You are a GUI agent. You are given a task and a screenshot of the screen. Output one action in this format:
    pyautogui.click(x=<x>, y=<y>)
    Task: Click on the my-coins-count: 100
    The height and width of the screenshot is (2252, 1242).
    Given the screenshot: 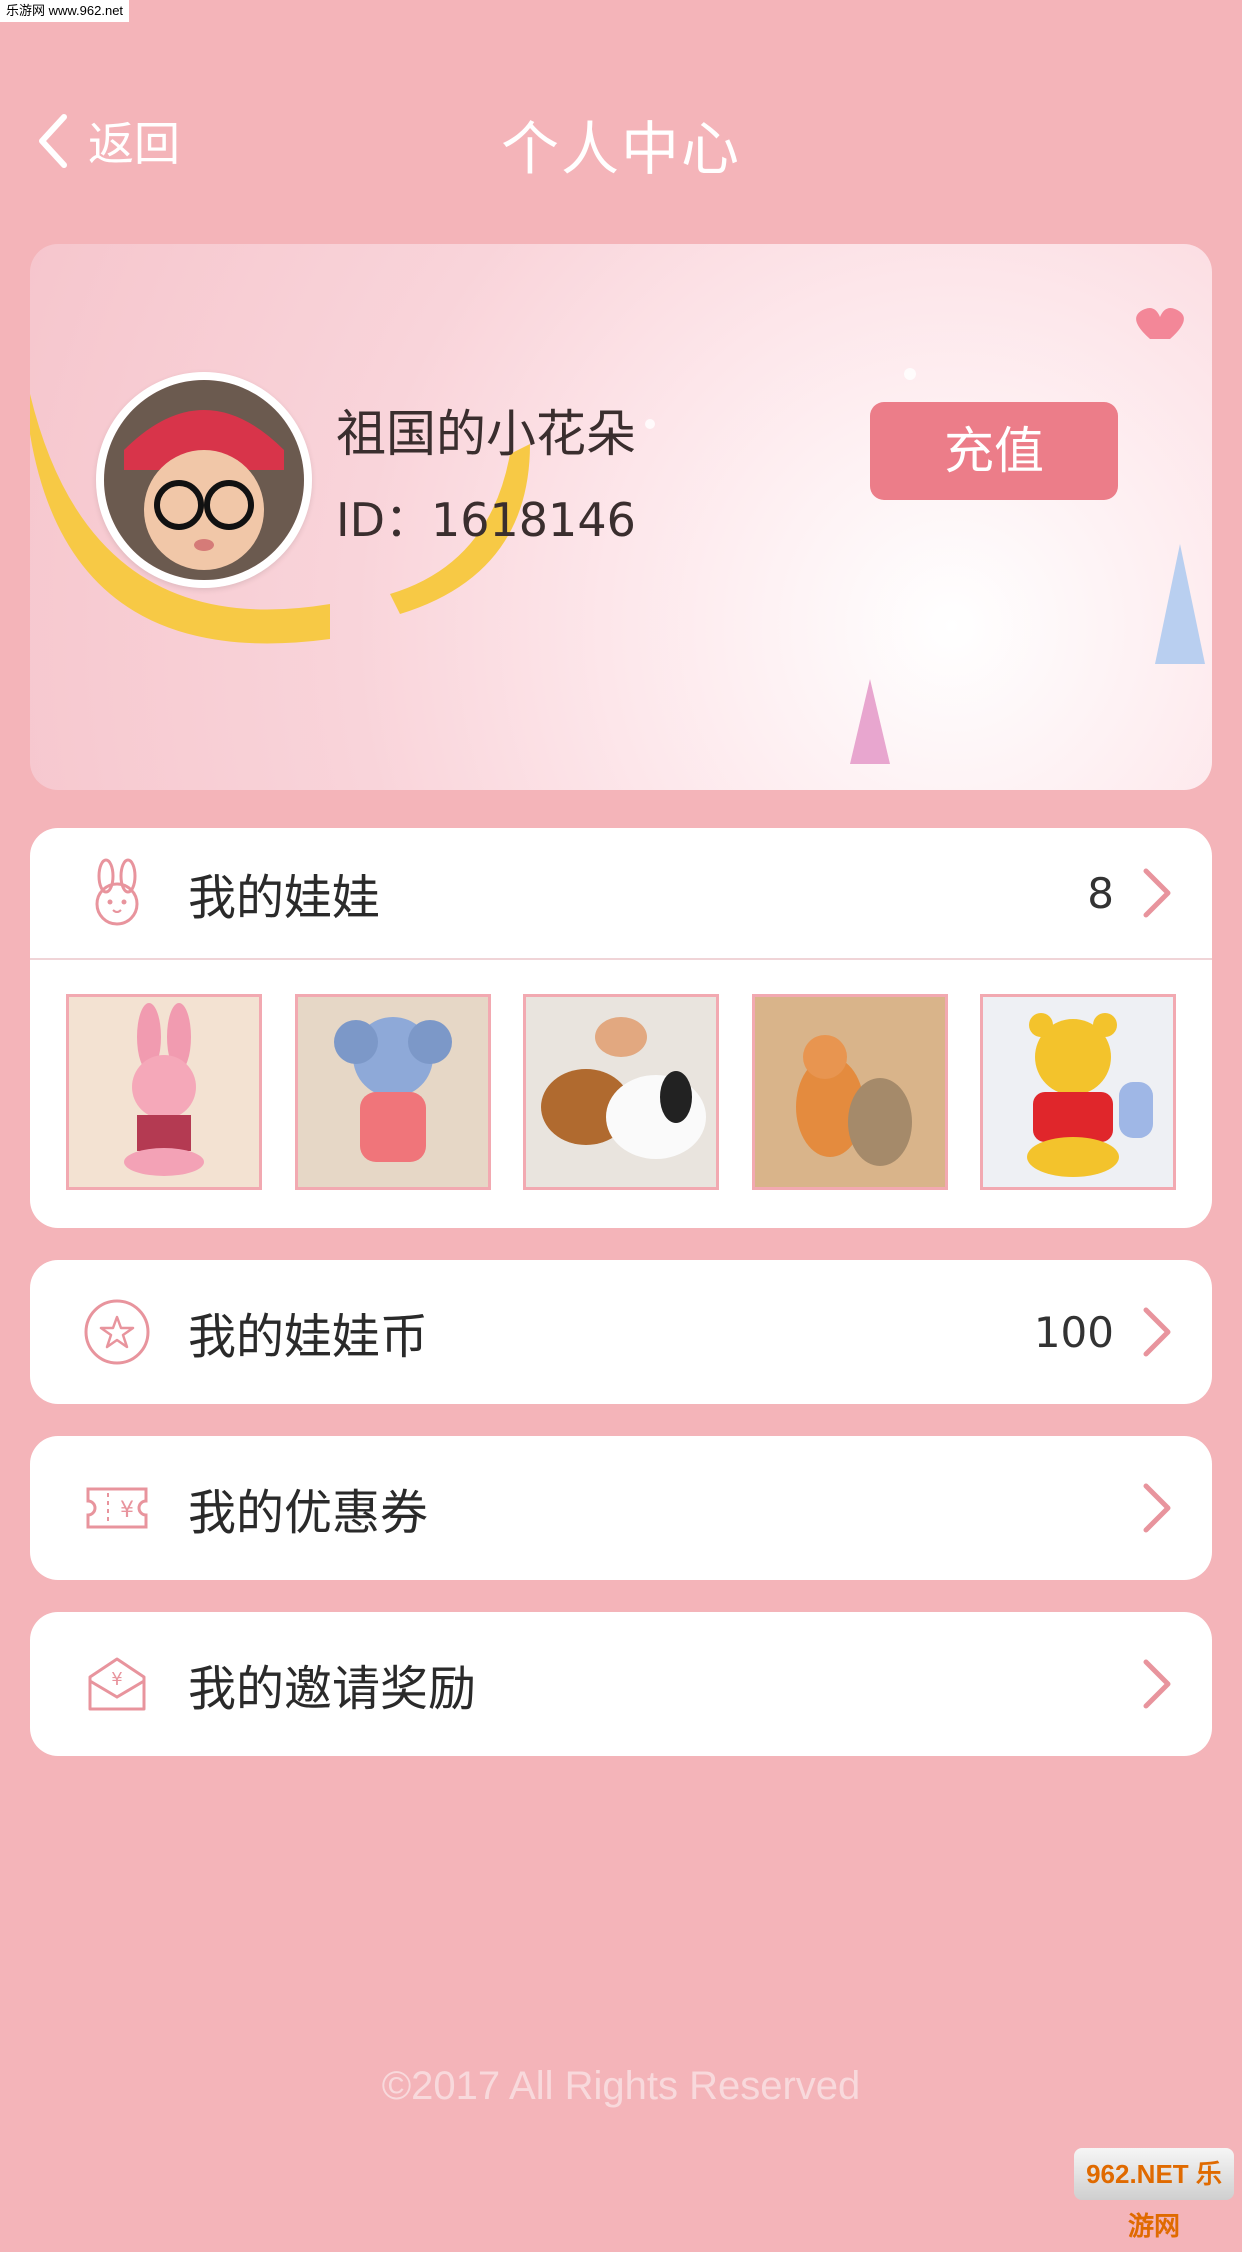 What is the action you would take?
    pyautogui.click(x=1073, y=1332)
    